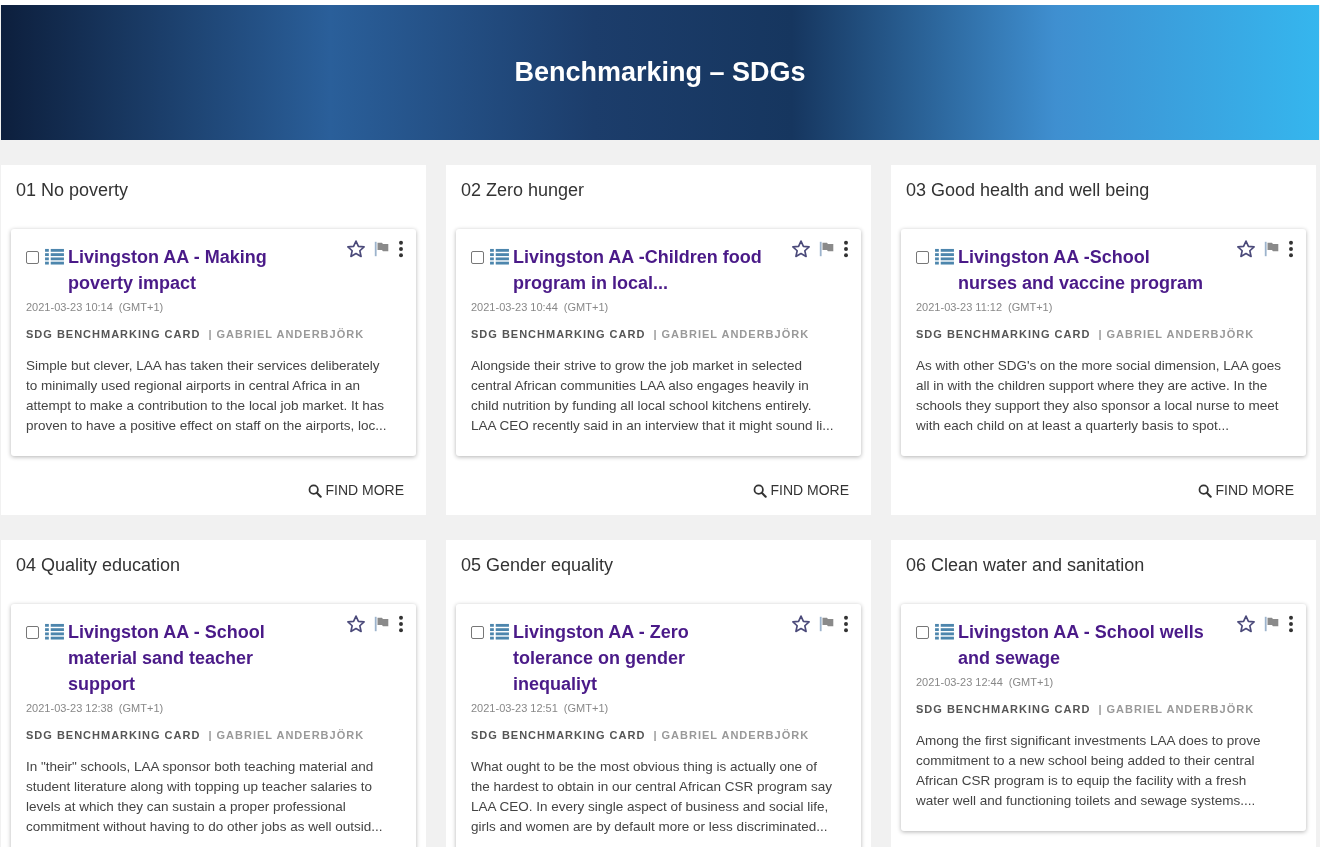 This screenshot has width=1320, height=847. Describe the element at coordinates (660, 73) in the screenshot. I see `page-title: Benchmarking – SDGs` at that location.